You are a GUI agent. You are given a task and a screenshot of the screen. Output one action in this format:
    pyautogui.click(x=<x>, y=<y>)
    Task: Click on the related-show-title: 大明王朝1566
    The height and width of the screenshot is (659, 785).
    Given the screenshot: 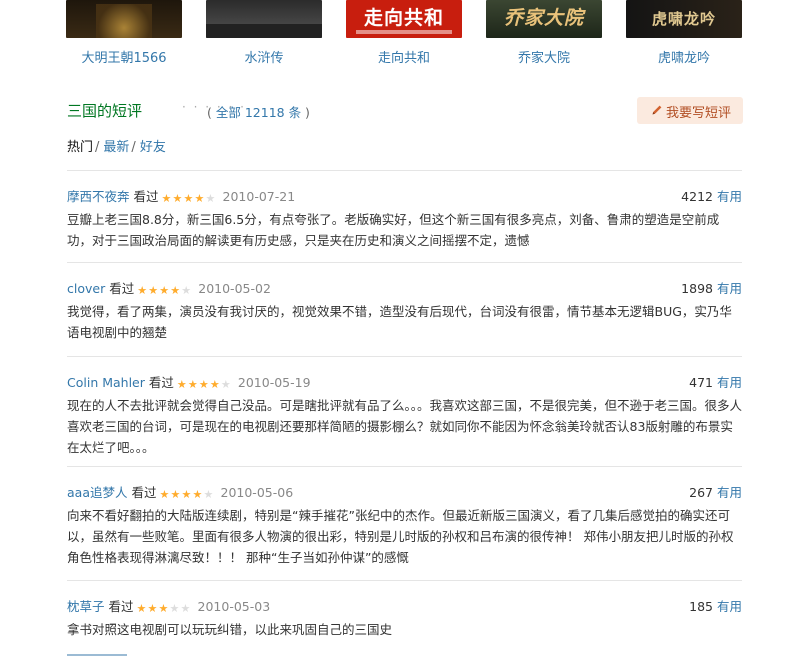 What is the action you would take?
    pyautogui.click(x=124, y=56)
    